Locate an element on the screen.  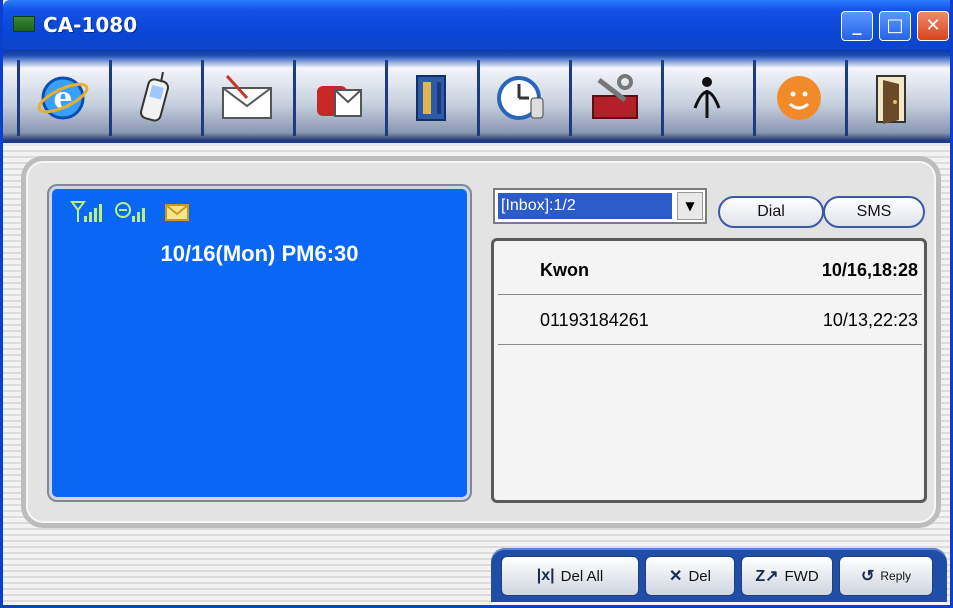
message-icon is located at coordinates (177, 212).